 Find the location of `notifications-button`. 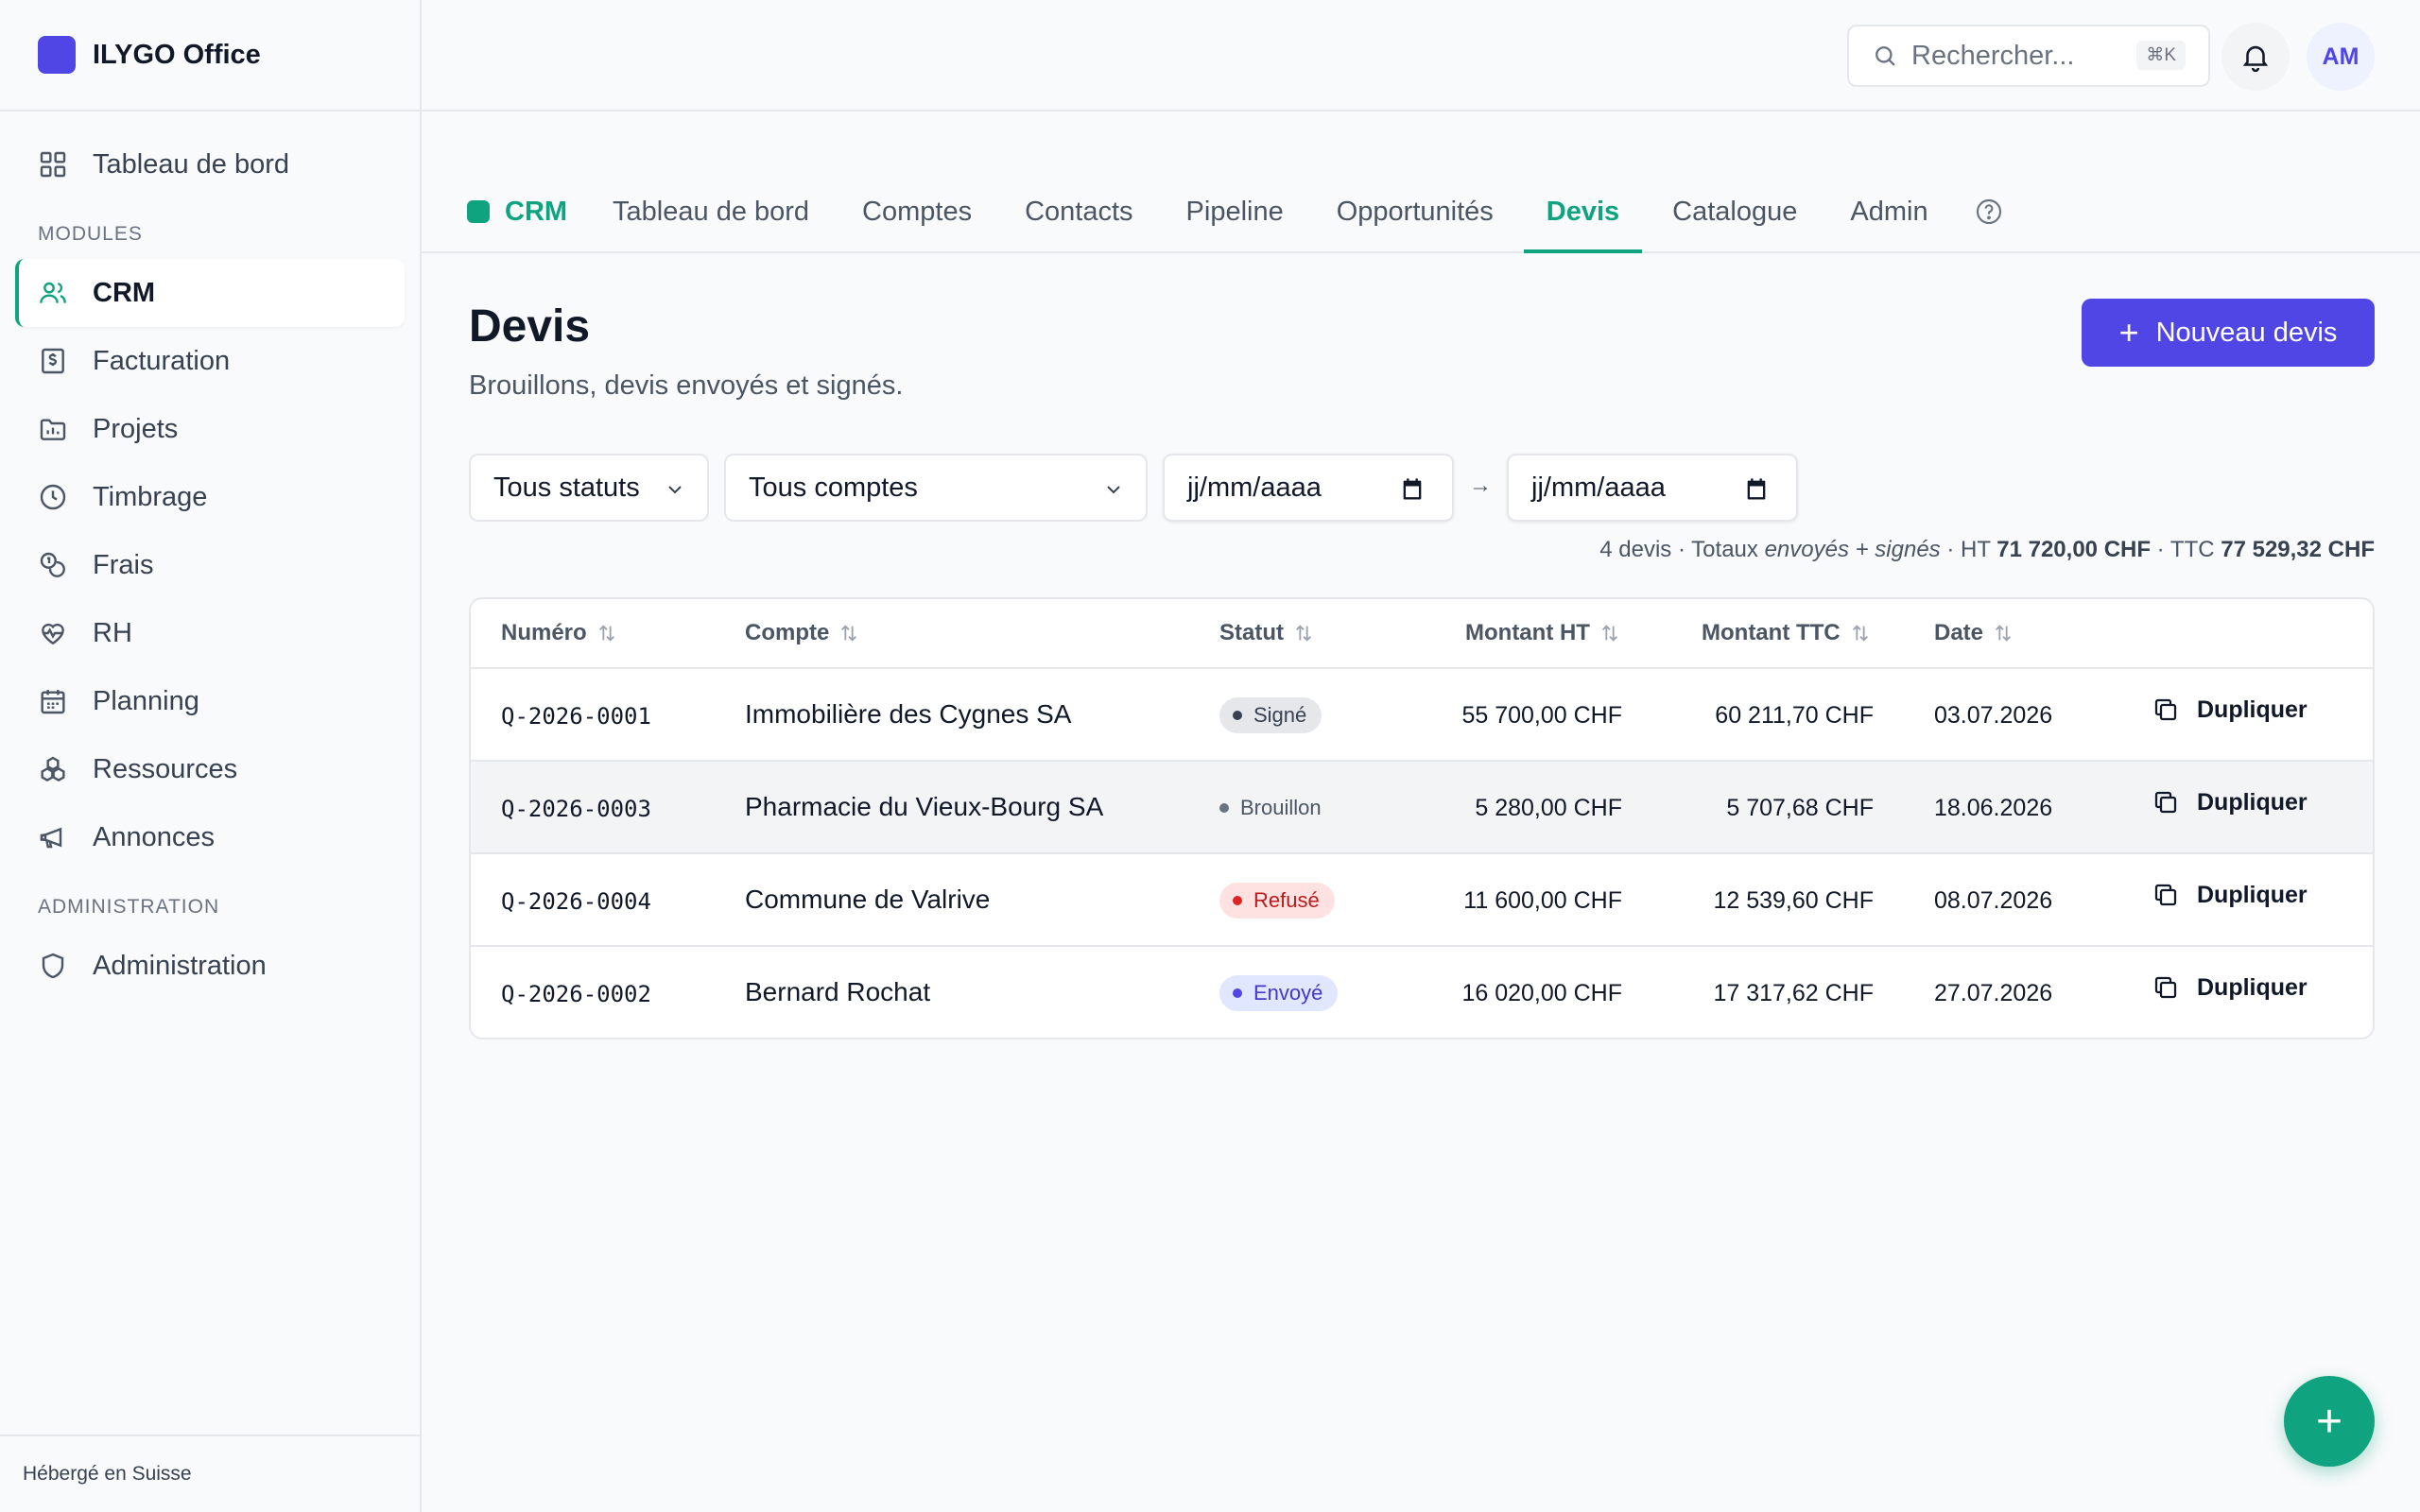

notifications-button is located at coordinates (2255, 57).